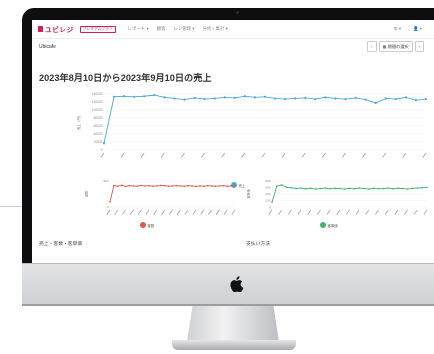 This screenshot has width=434, height=354. What do you see at coordinates (228, 284) in the screenshot?
I see `monitor-chin` at bounding box center [228, 284].